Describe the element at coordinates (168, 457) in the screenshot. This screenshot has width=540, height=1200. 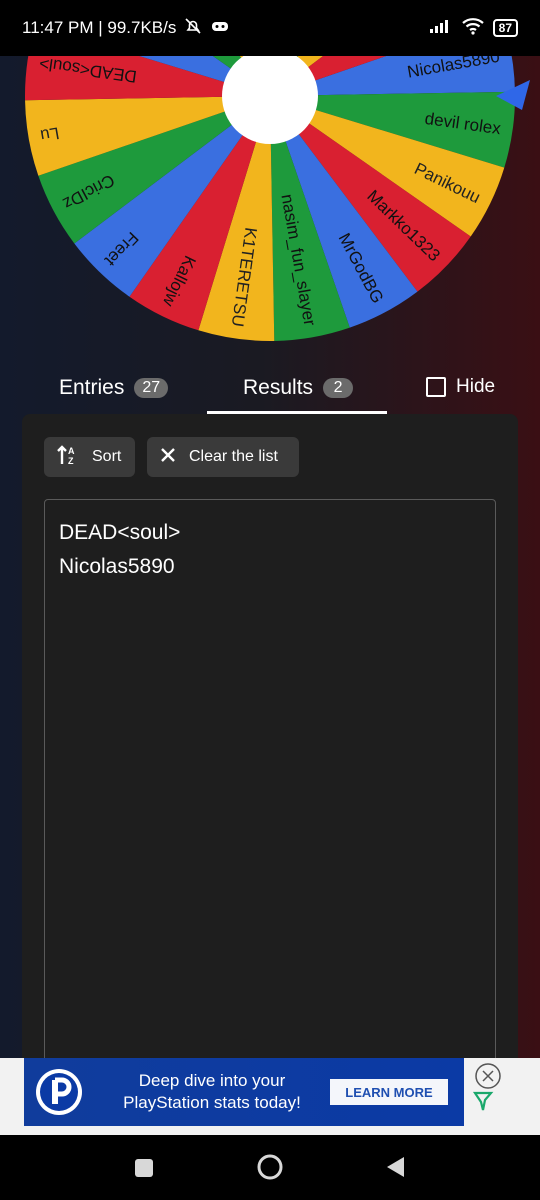
I see `close-icon` at that location.